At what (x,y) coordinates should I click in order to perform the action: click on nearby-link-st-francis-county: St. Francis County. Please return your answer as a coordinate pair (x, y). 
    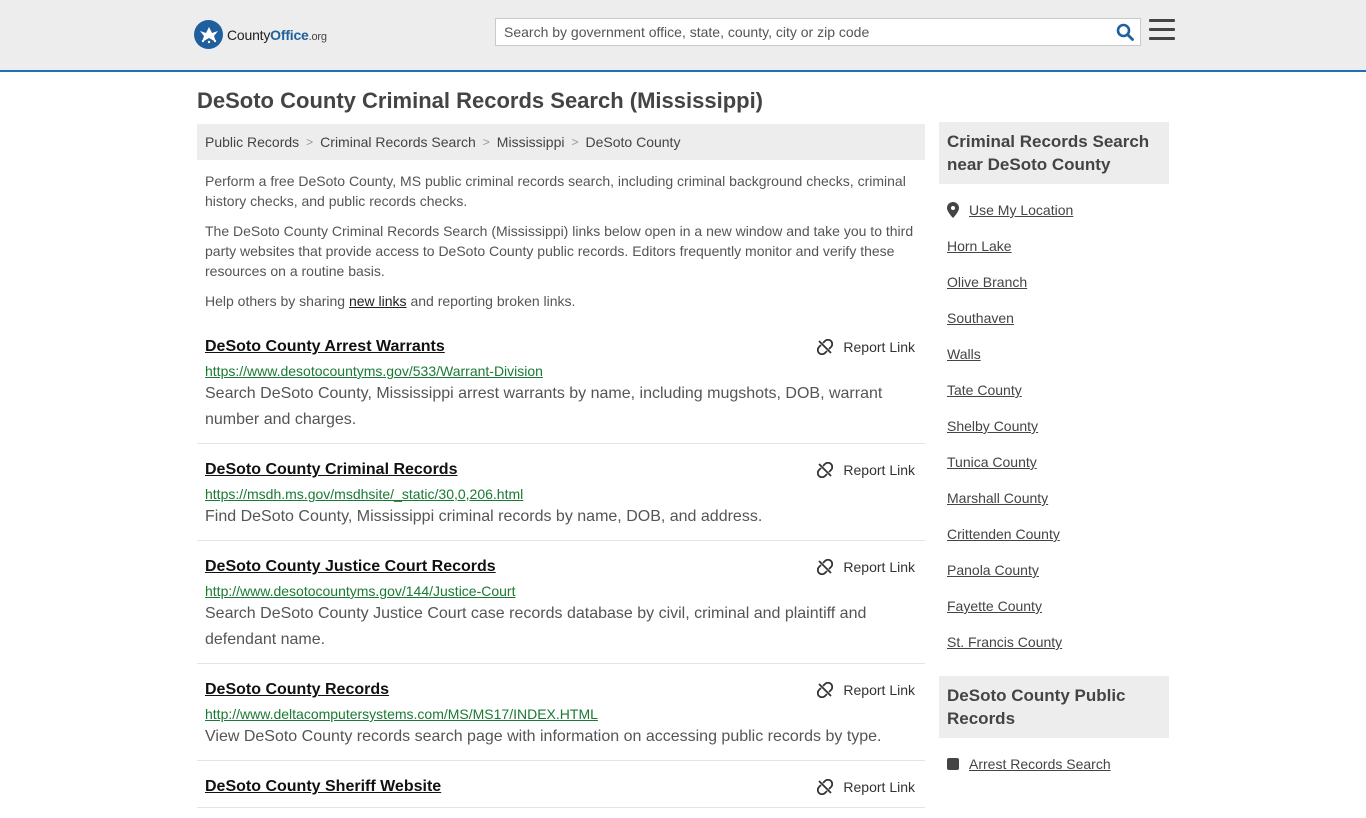
    Looking at the image, I should click on (1004, 642).